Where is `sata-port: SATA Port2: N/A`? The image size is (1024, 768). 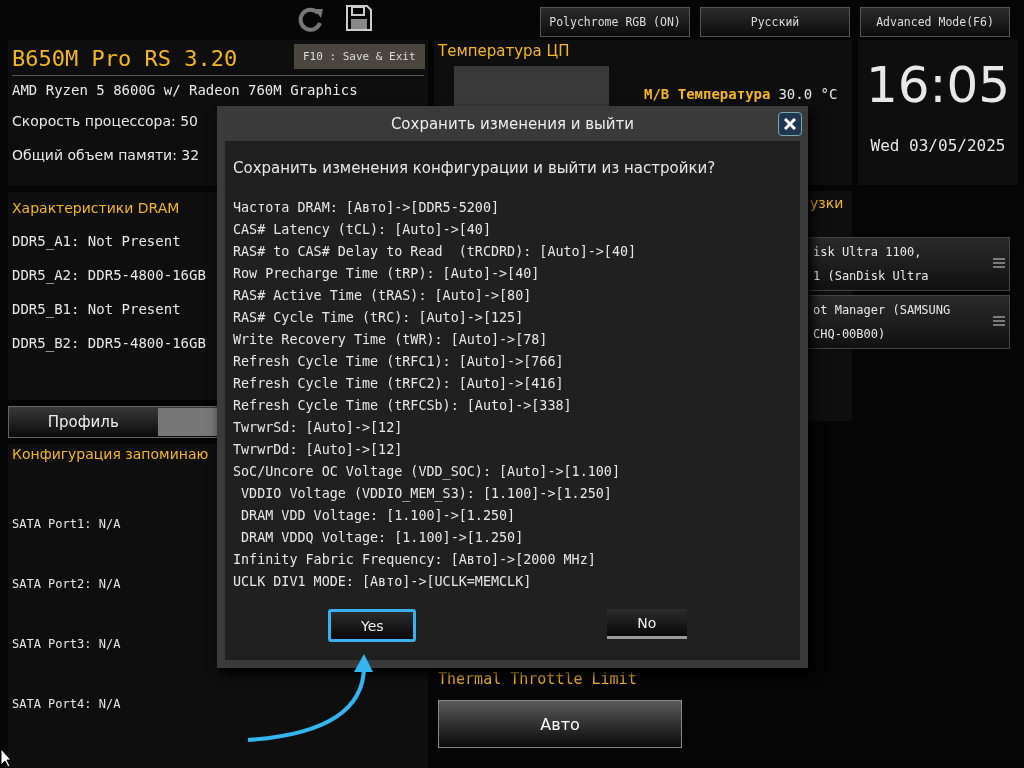 sata-port: SATA Port2: N/A is located at coordinates (66, 584).